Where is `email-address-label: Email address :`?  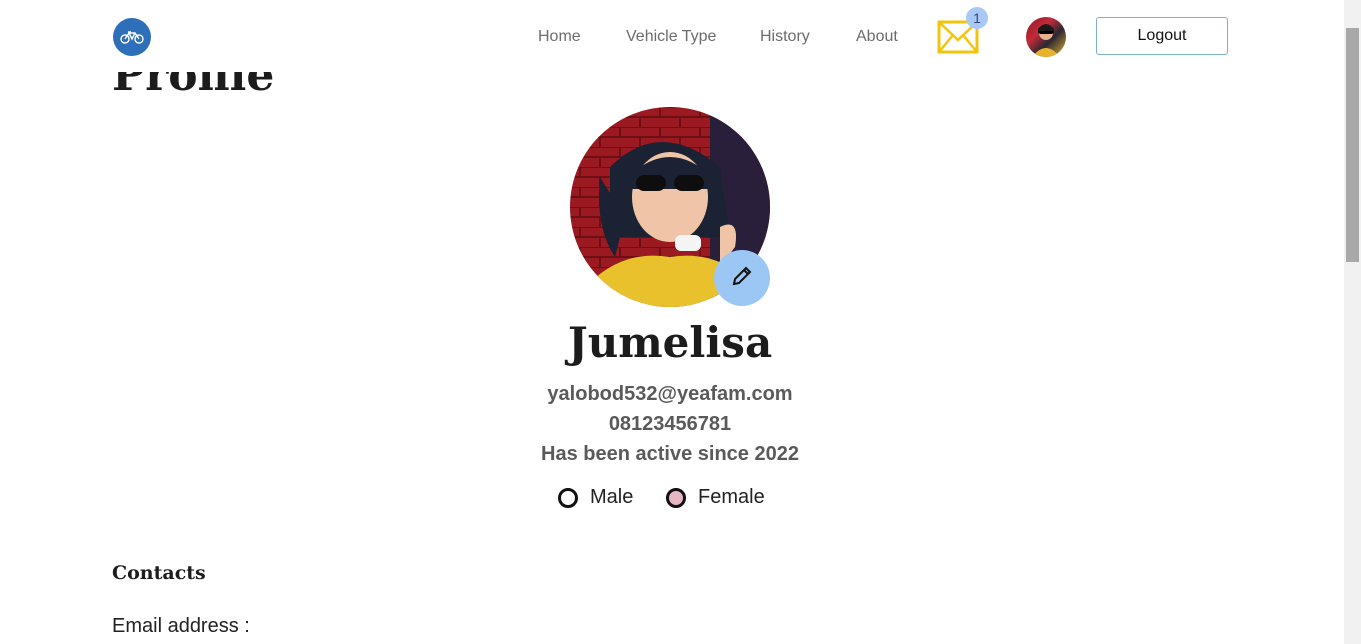 email-address-label: Email address : is located at coordinates (181, 626).